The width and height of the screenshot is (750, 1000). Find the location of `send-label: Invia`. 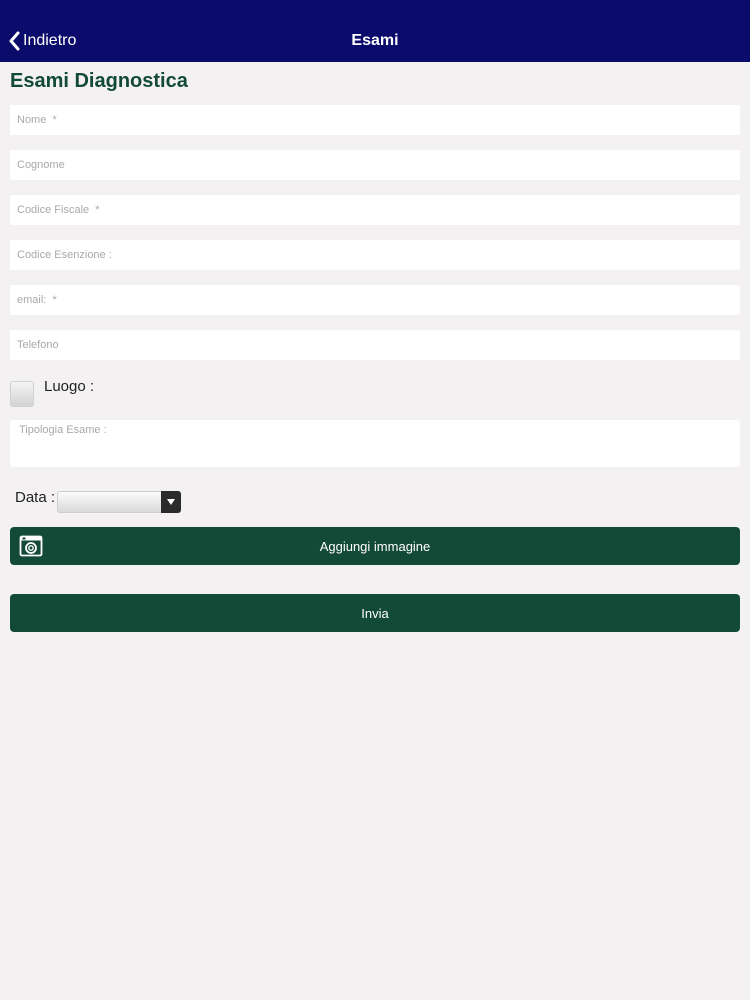

send-label: Invia is located at coordinates (375, 613).